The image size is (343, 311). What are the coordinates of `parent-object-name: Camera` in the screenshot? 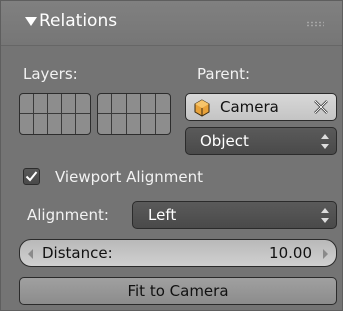 It's located at (249, 107).